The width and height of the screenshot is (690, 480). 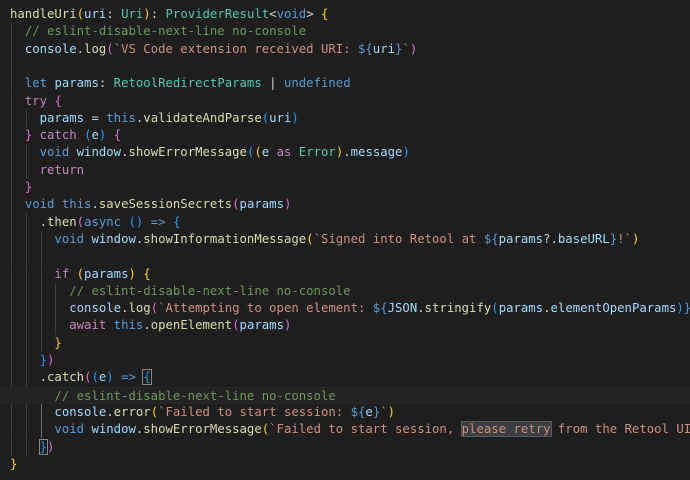 I want to click on code-token: :, so click(x=106, y=83).